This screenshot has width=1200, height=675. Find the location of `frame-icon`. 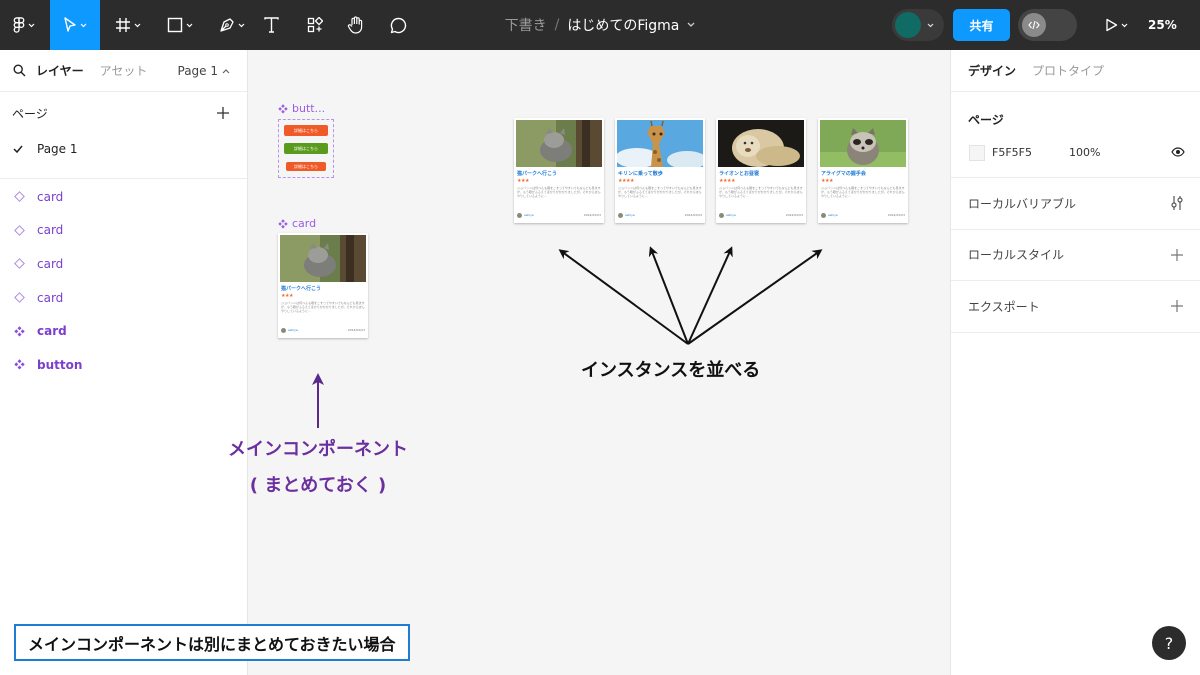

frame-icon is located at coordinates (123, 25).